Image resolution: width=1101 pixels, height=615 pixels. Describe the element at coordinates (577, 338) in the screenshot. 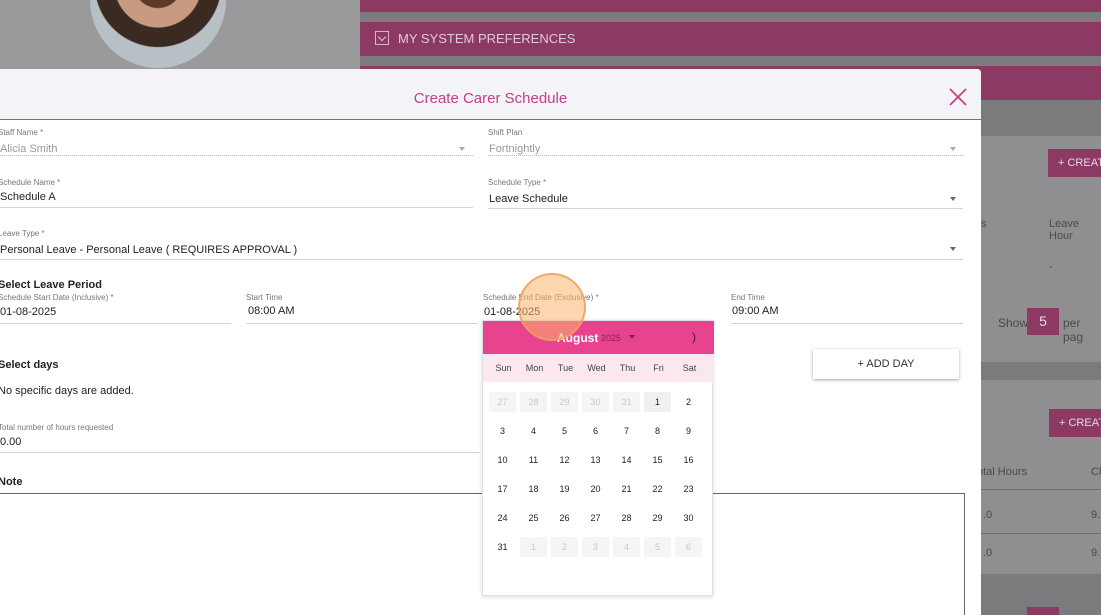

I see `datepicker-month: August` at that location.